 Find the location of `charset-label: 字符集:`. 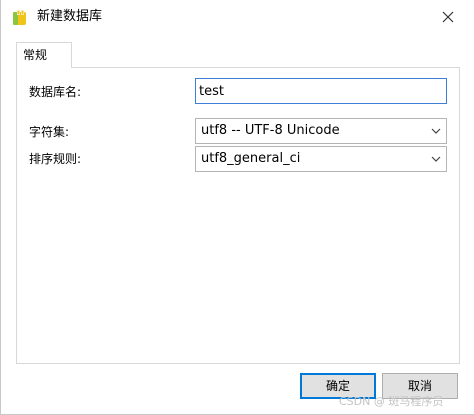

charset-label: 字符集: is located at coordinates (49, 132).